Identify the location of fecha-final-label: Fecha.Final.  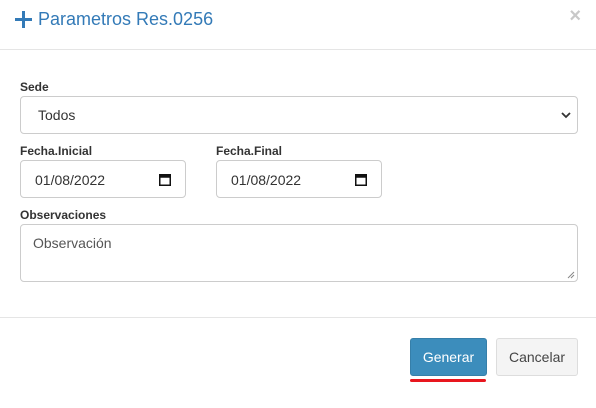
(249, 151).